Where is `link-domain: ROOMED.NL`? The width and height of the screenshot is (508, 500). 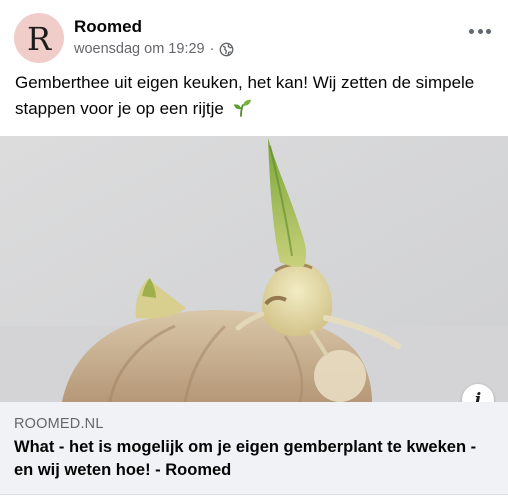 link-domain: ROOMED.NL is located at coordinates (59, 424).